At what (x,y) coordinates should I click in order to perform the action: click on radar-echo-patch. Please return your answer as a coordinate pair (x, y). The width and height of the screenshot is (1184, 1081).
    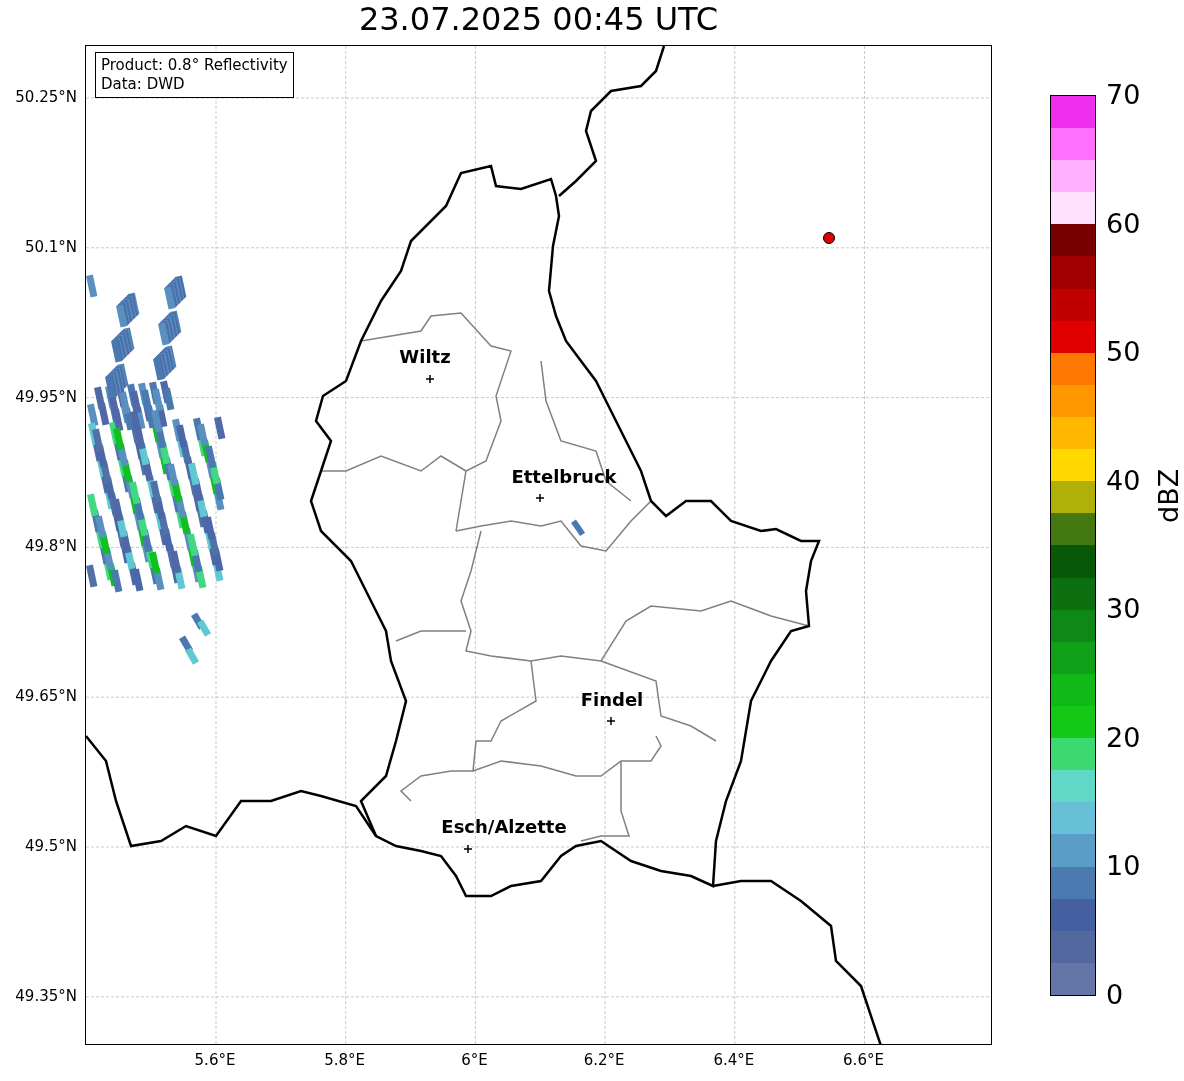
    Looking at the image, I should click on (578, 528).